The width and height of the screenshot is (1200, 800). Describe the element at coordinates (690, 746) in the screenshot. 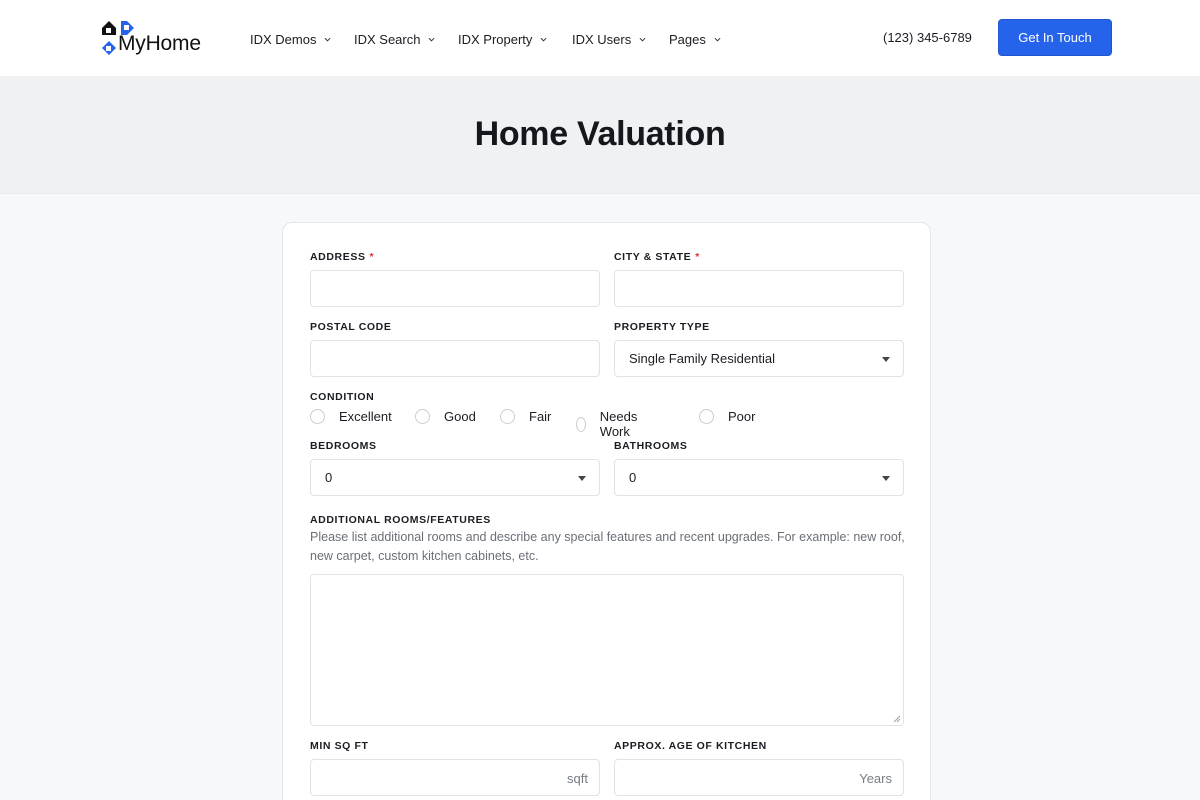

I see `kitchen-age-label: APPROX. AGE OF KITCHEN` at that location.